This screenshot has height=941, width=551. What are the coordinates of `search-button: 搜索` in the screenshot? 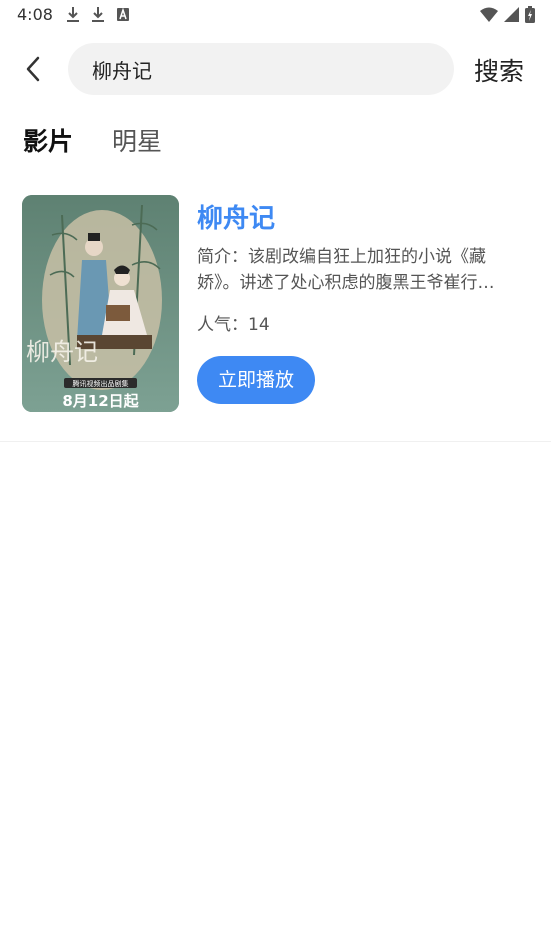 It's located at (499, 70).